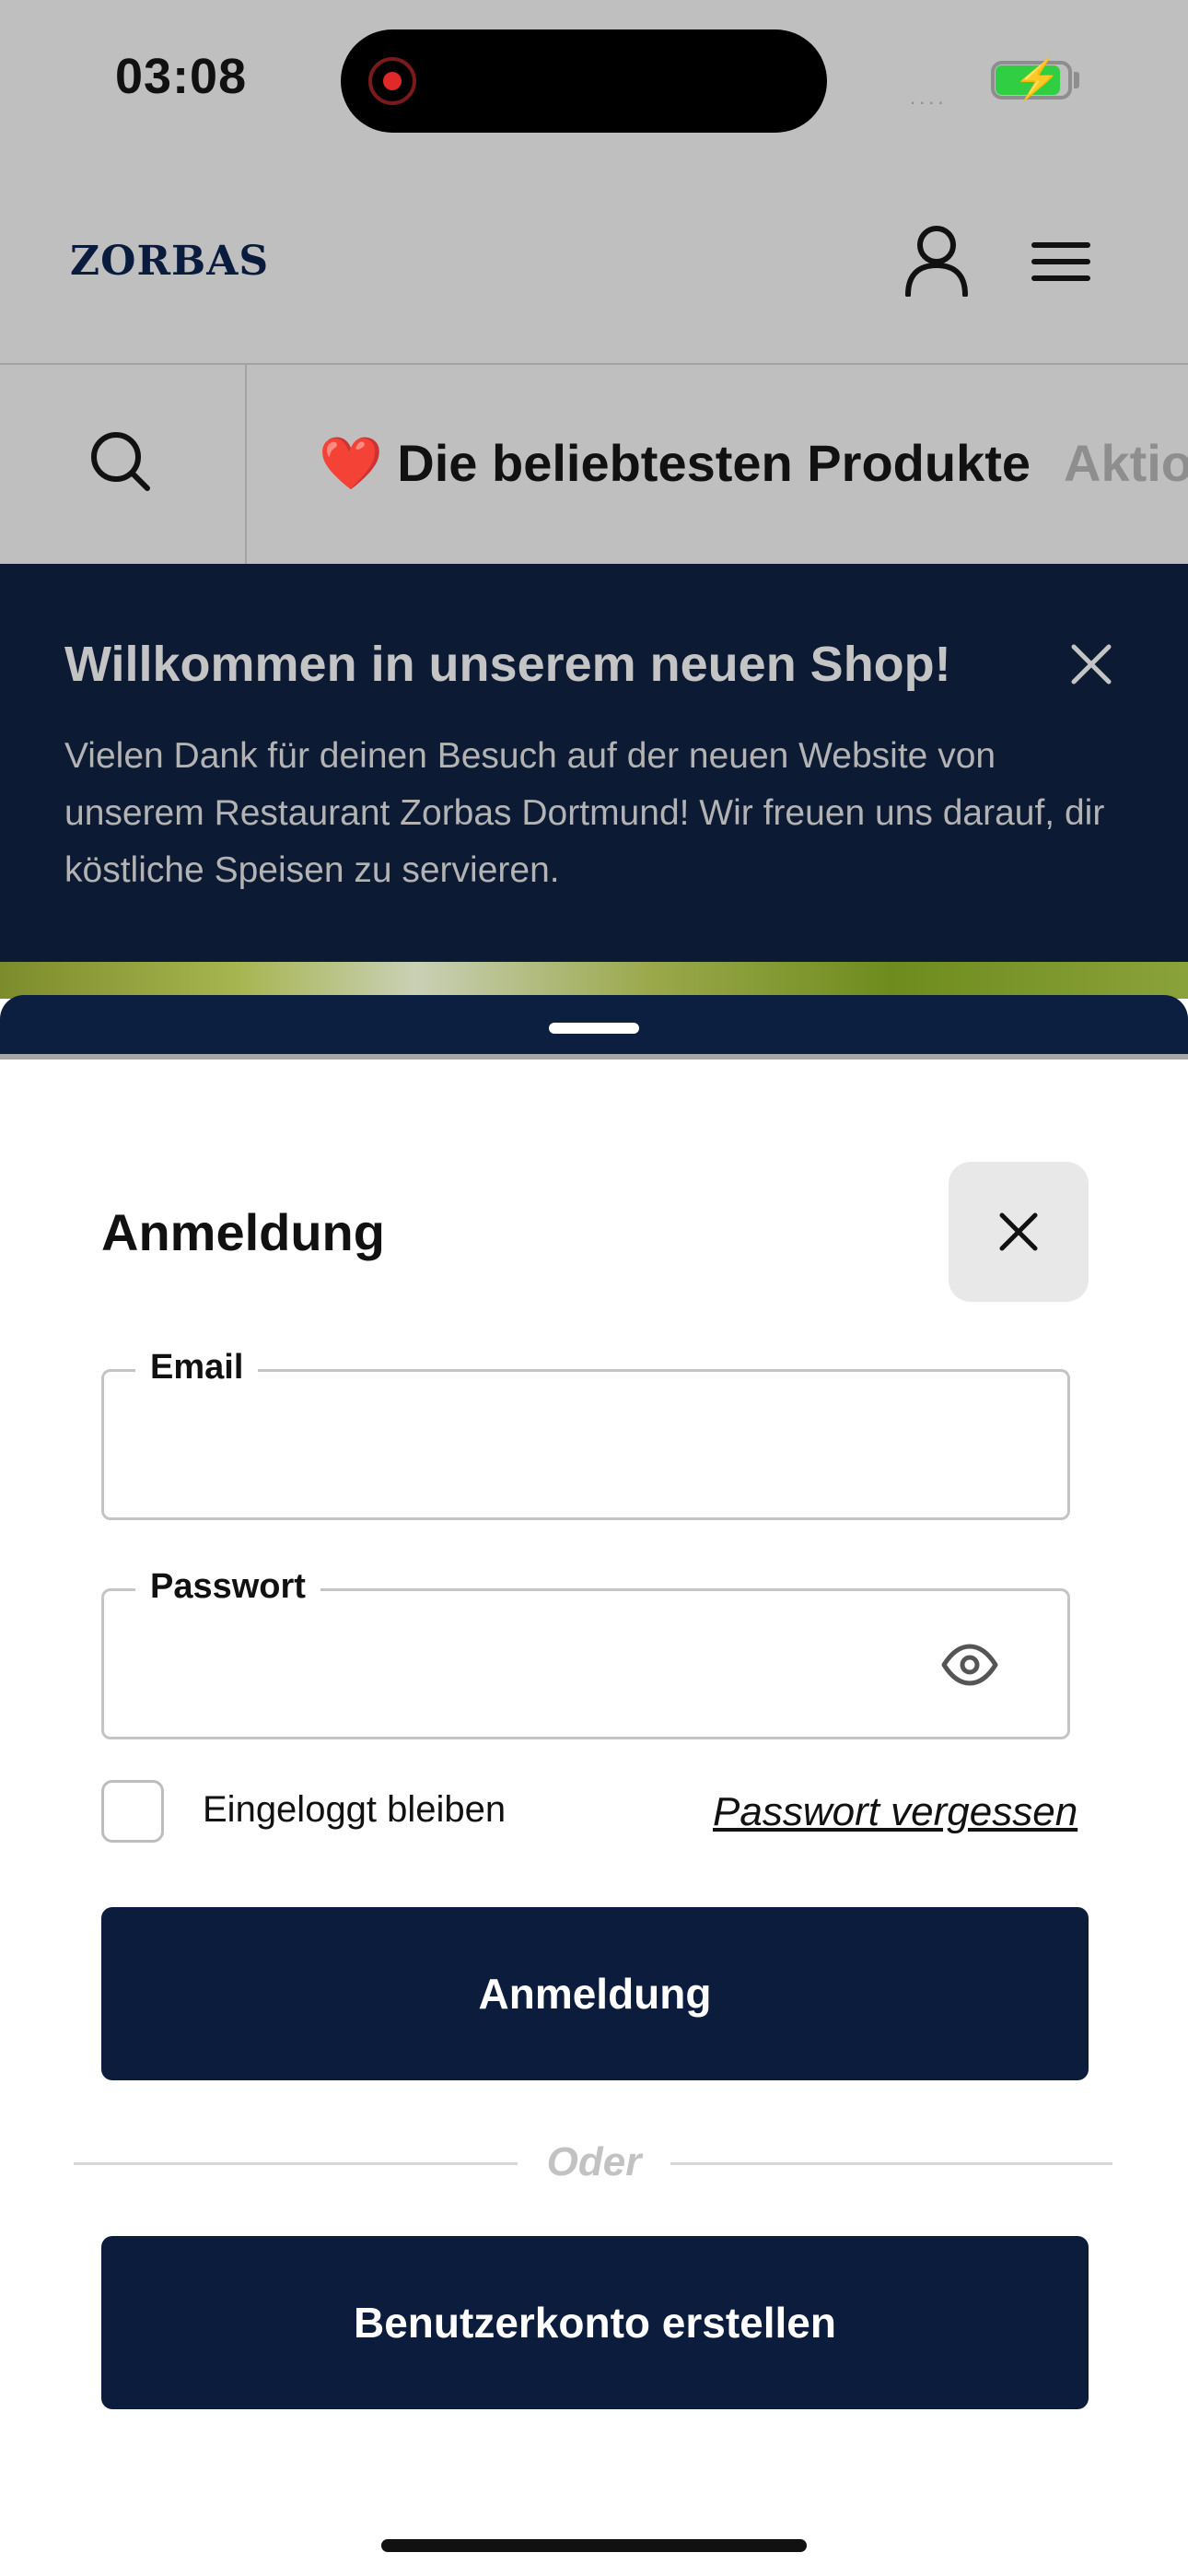 This screenshot has height=2576, width=1188. I want to click on banner-title: Willkommen in unserem neuen Shop!, so click(507, 664).